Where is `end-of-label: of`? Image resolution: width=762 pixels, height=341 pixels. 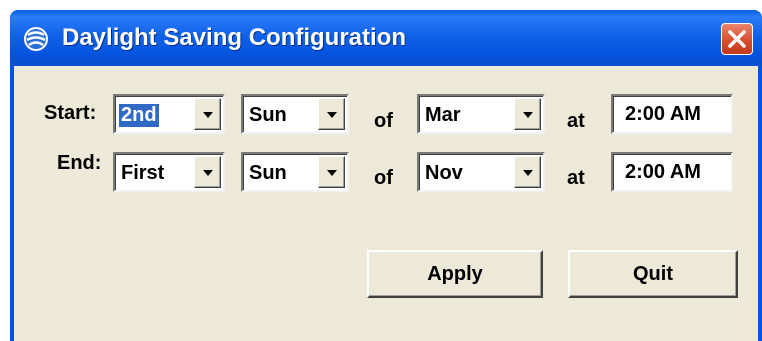
end-of-label: of is located at coordinates (383, 178).